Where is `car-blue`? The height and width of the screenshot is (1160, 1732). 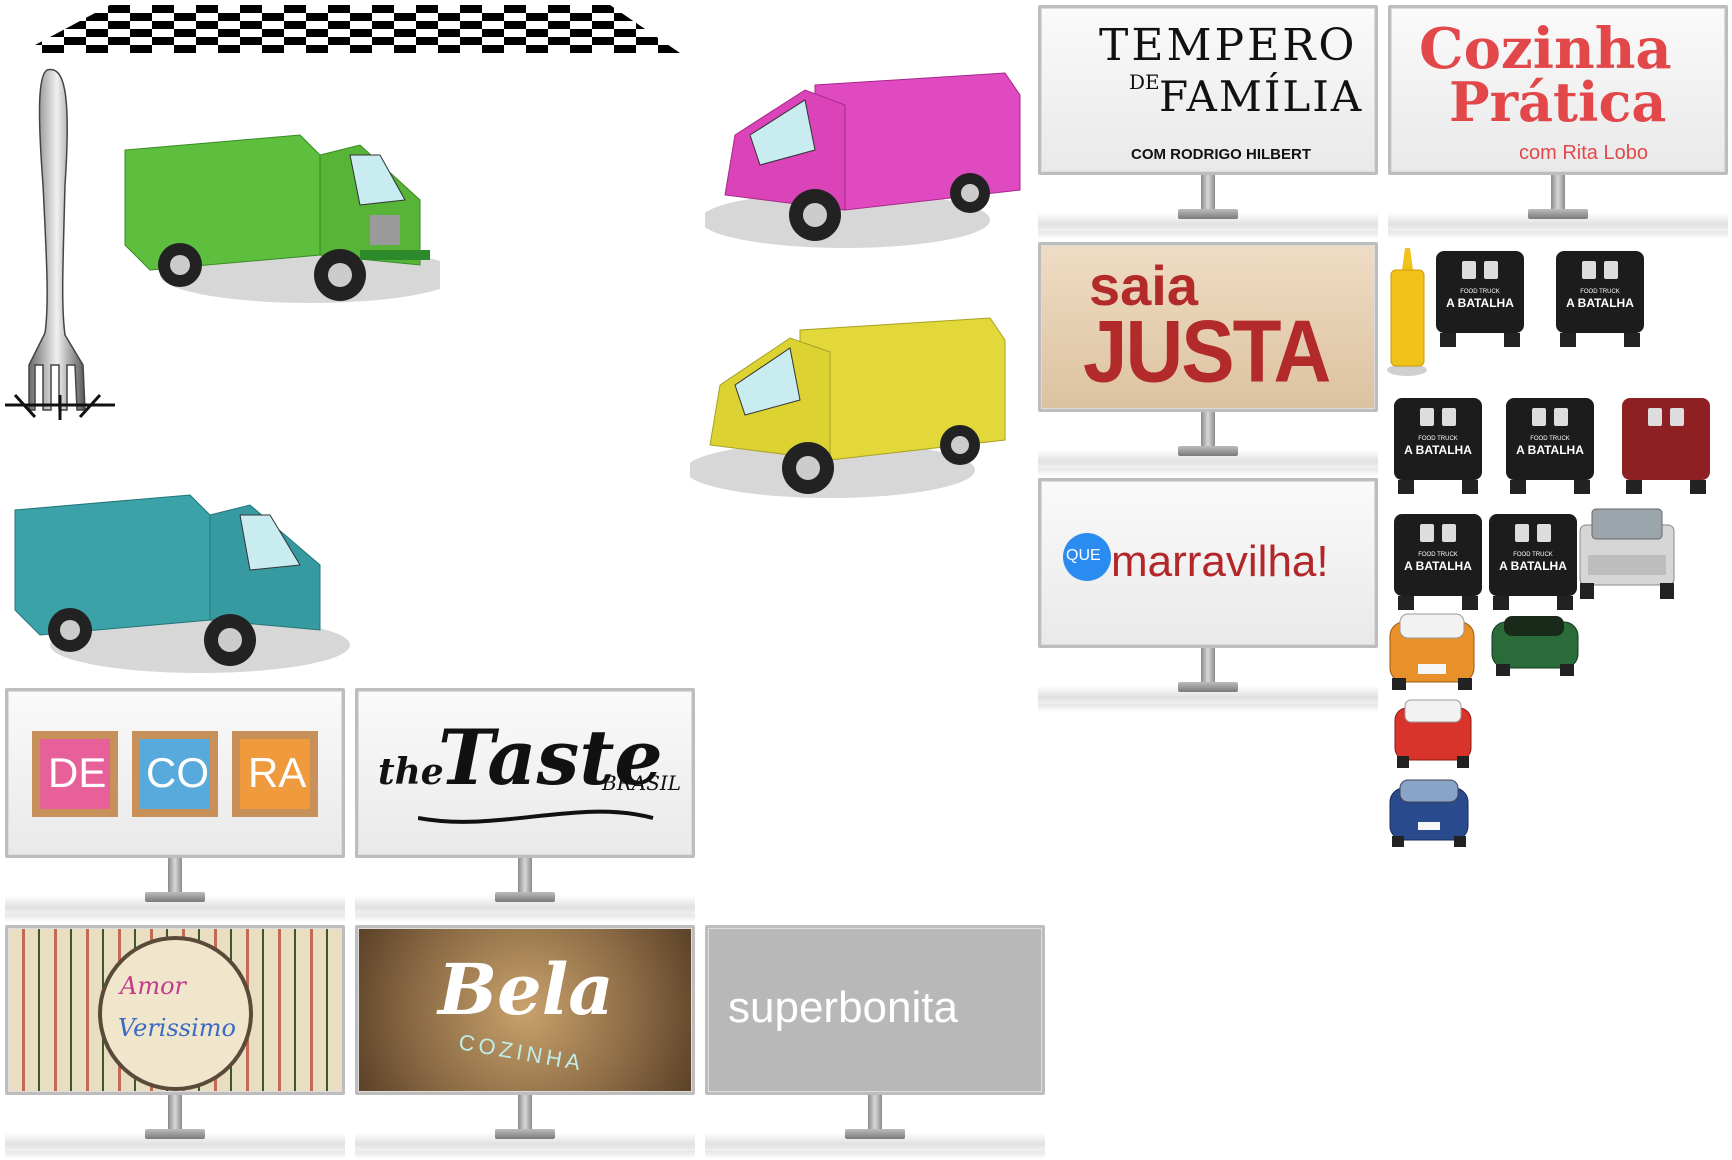 car-blue is located at coordinates (1429, 813).